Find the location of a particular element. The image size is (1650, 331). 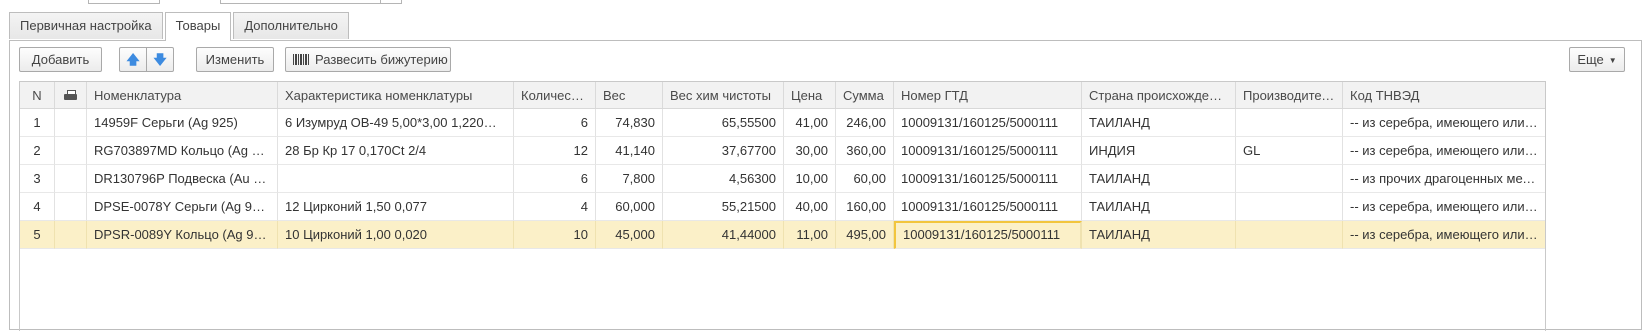

cell-price: 40,00 is located at coordinates (810, 207).